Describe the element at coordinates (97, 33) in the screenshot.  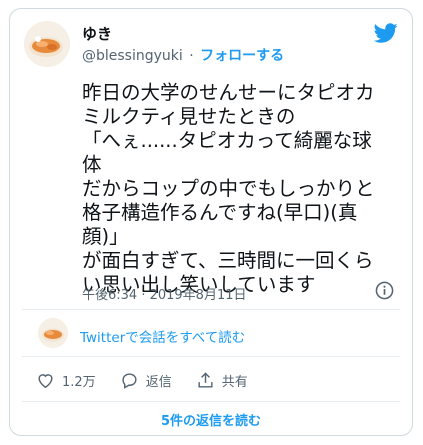
I see `user-name: ゆき` at that location.